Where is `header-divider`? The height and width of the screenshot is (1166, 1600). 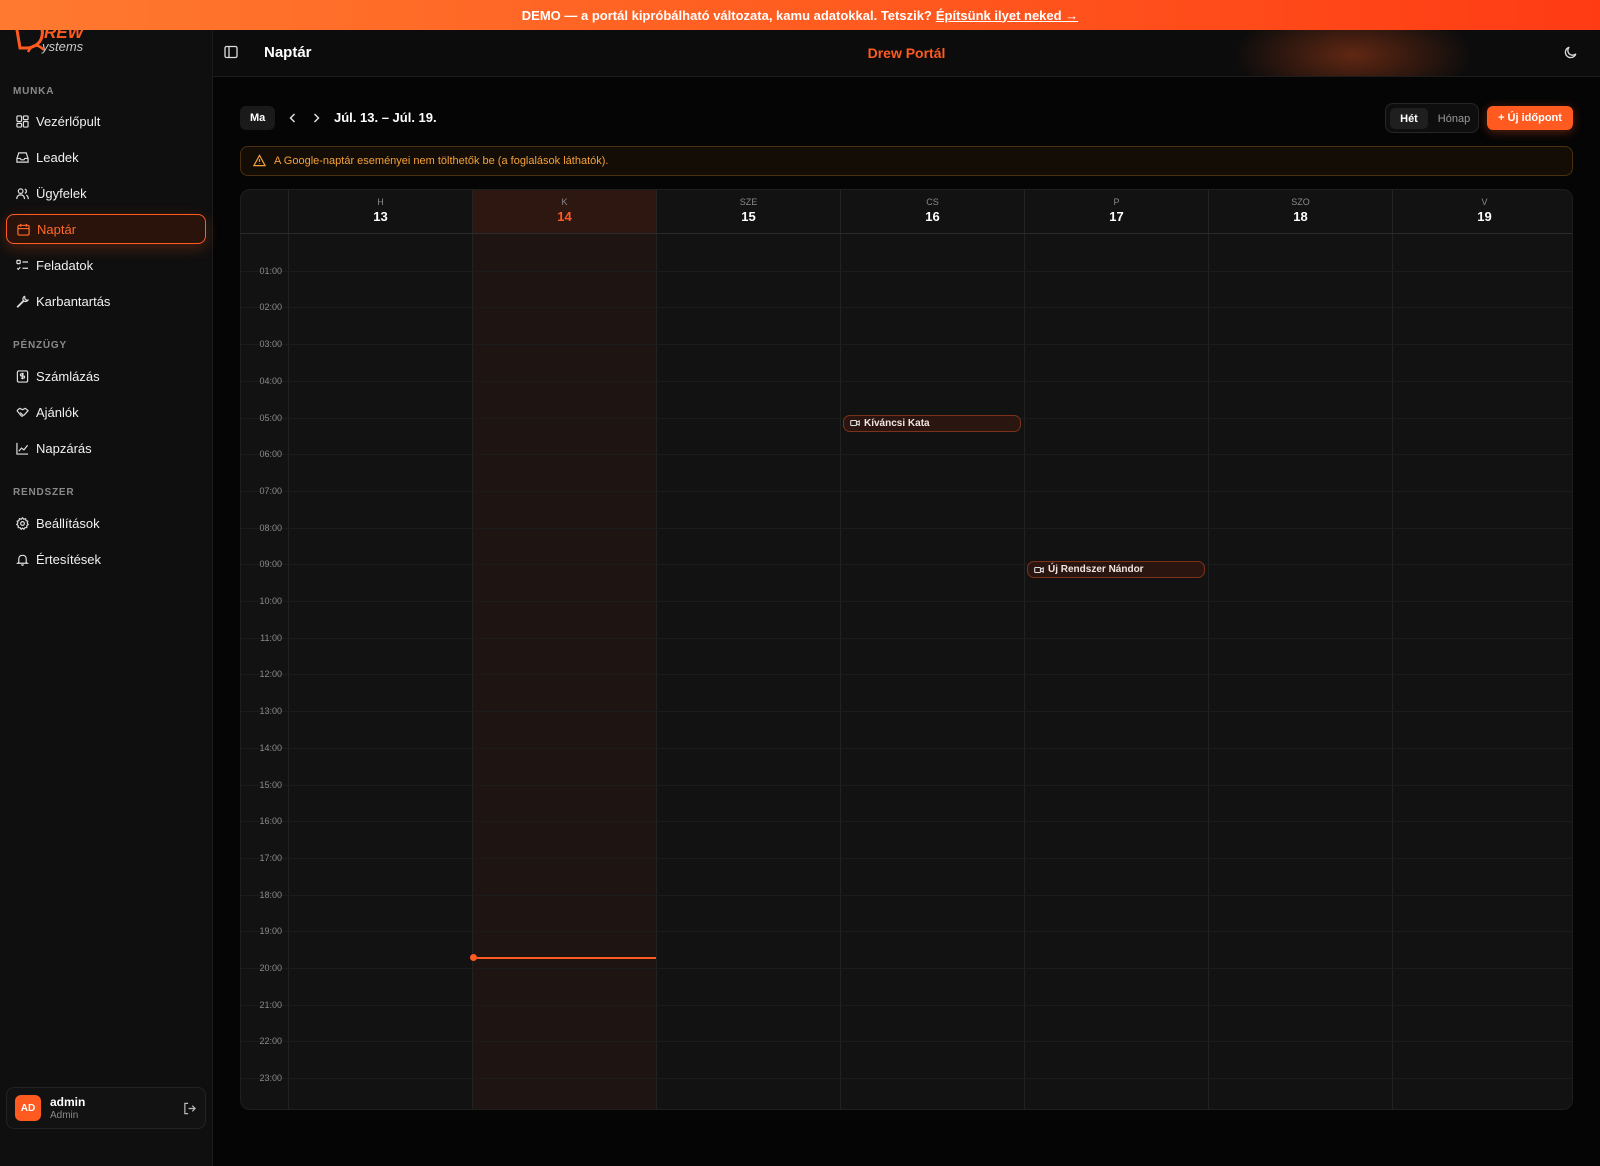 header-divider is located at coordinates (906, 233).